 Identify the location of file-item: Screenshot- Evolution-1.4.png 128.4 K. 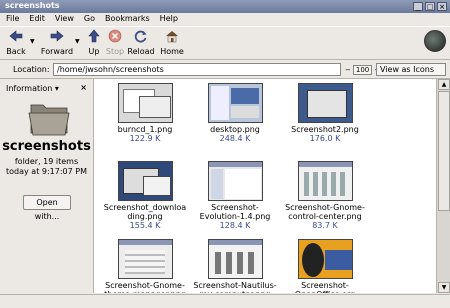
(235, 195).